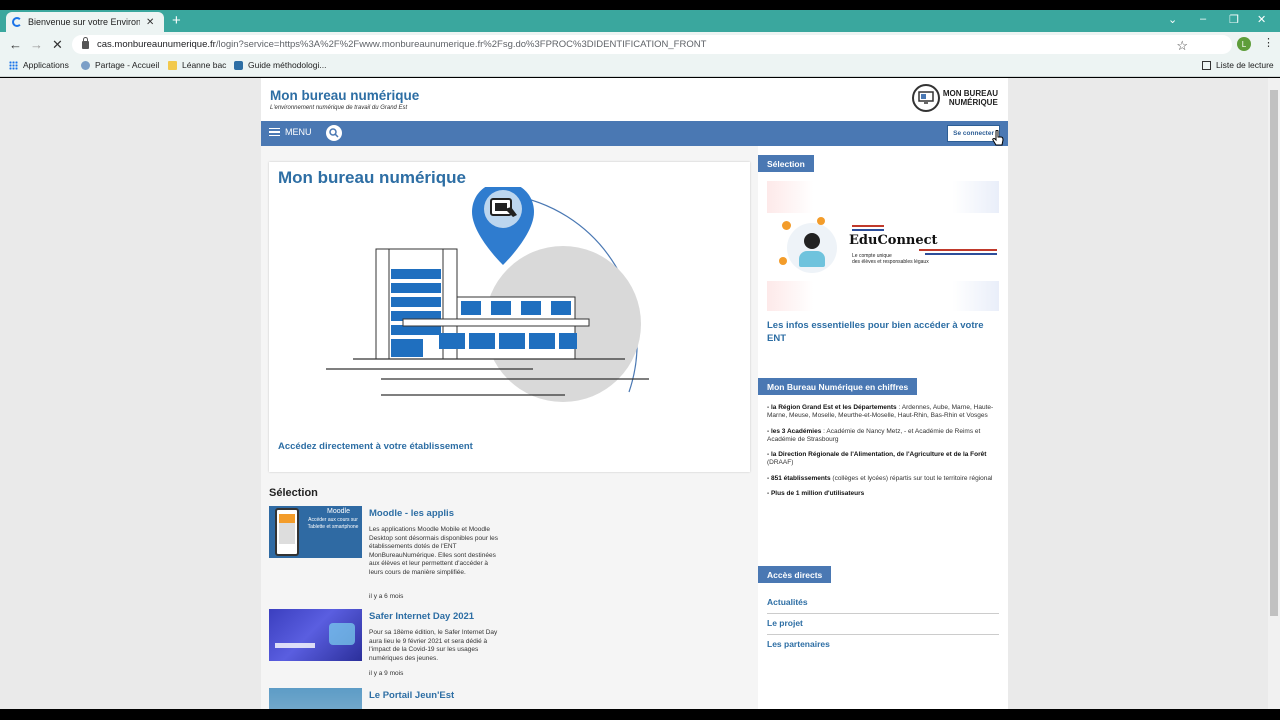 Image resolution: width=1280 pixels, height=720 pixels. What do you see at coordinates (85, 42) in the screenshot?
I see `lock-icon` at bounding box center [85, 42].